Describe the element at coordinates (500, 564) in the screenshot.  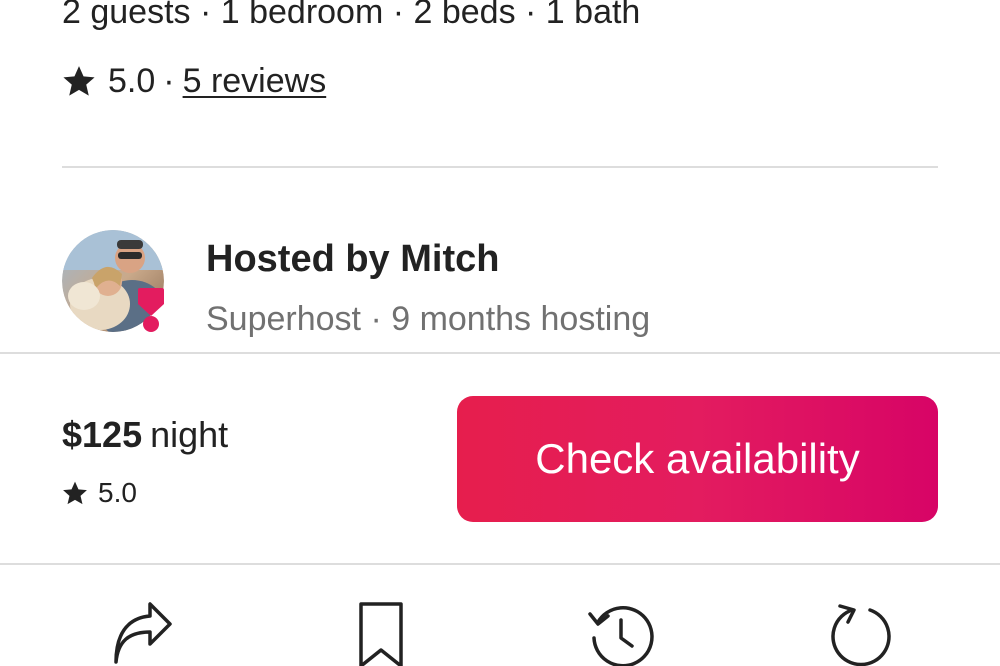
I see `toolbar-top-border` at that location.